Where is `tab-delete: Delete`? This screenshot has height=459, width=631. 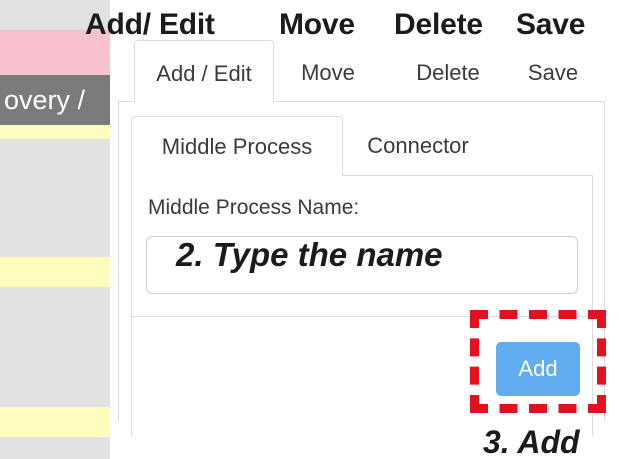 tab-delete: Delete is located at coordinates (448, 71).